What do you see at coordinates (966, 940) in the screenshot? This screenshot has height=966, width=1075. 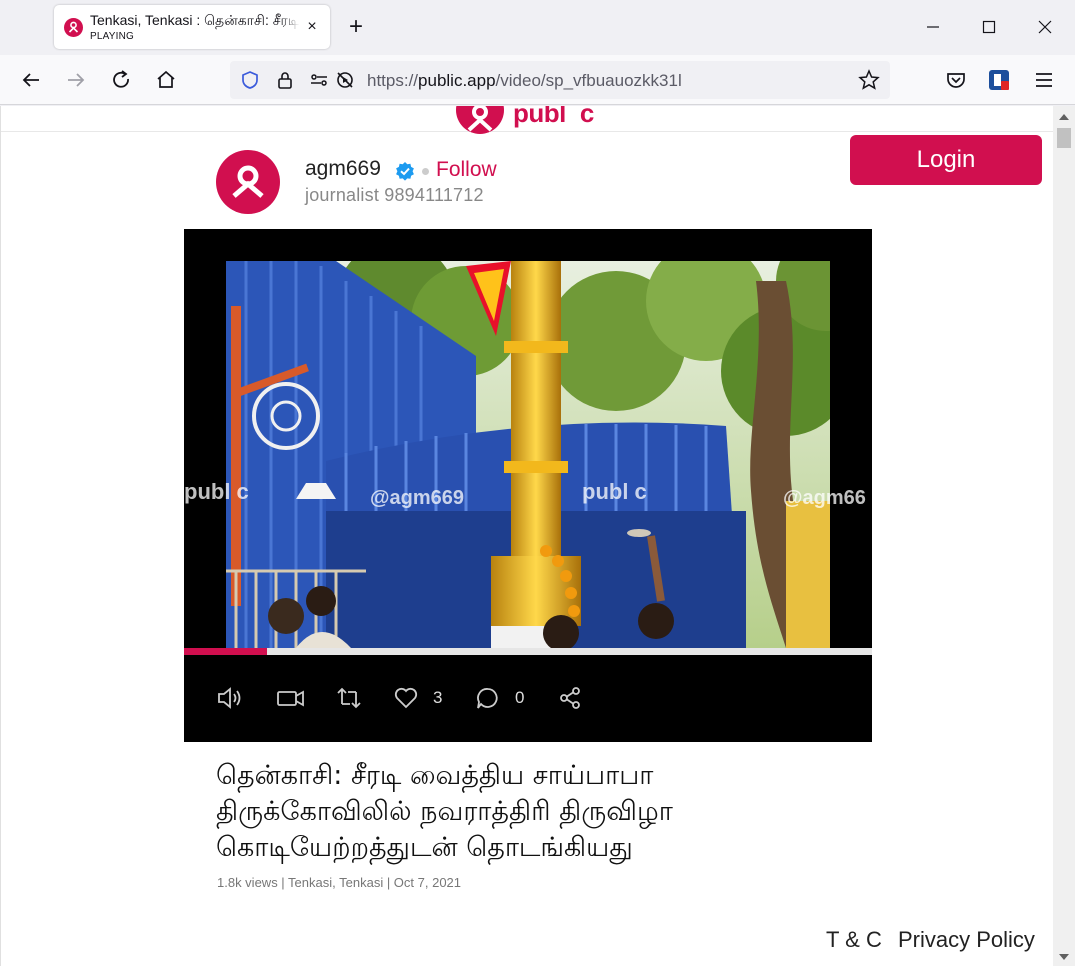 I see `privacy-policy-link: Privacy Policy` at bounding box center [966, 940].